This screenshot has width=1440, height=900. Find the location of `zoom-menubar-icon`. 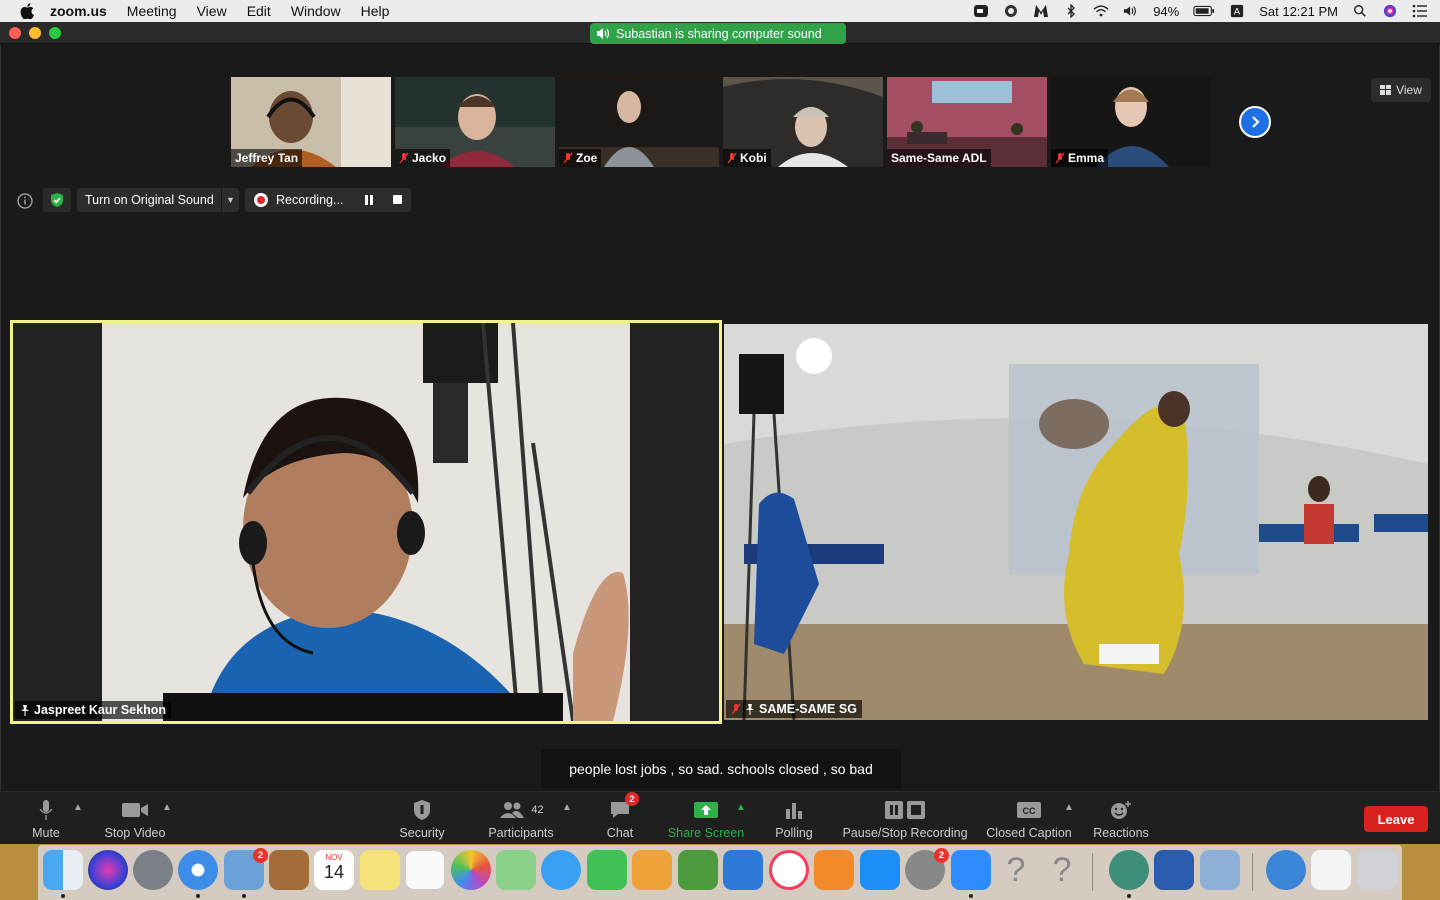

zoom-menubar-icon is located at coordinates (981, 11).